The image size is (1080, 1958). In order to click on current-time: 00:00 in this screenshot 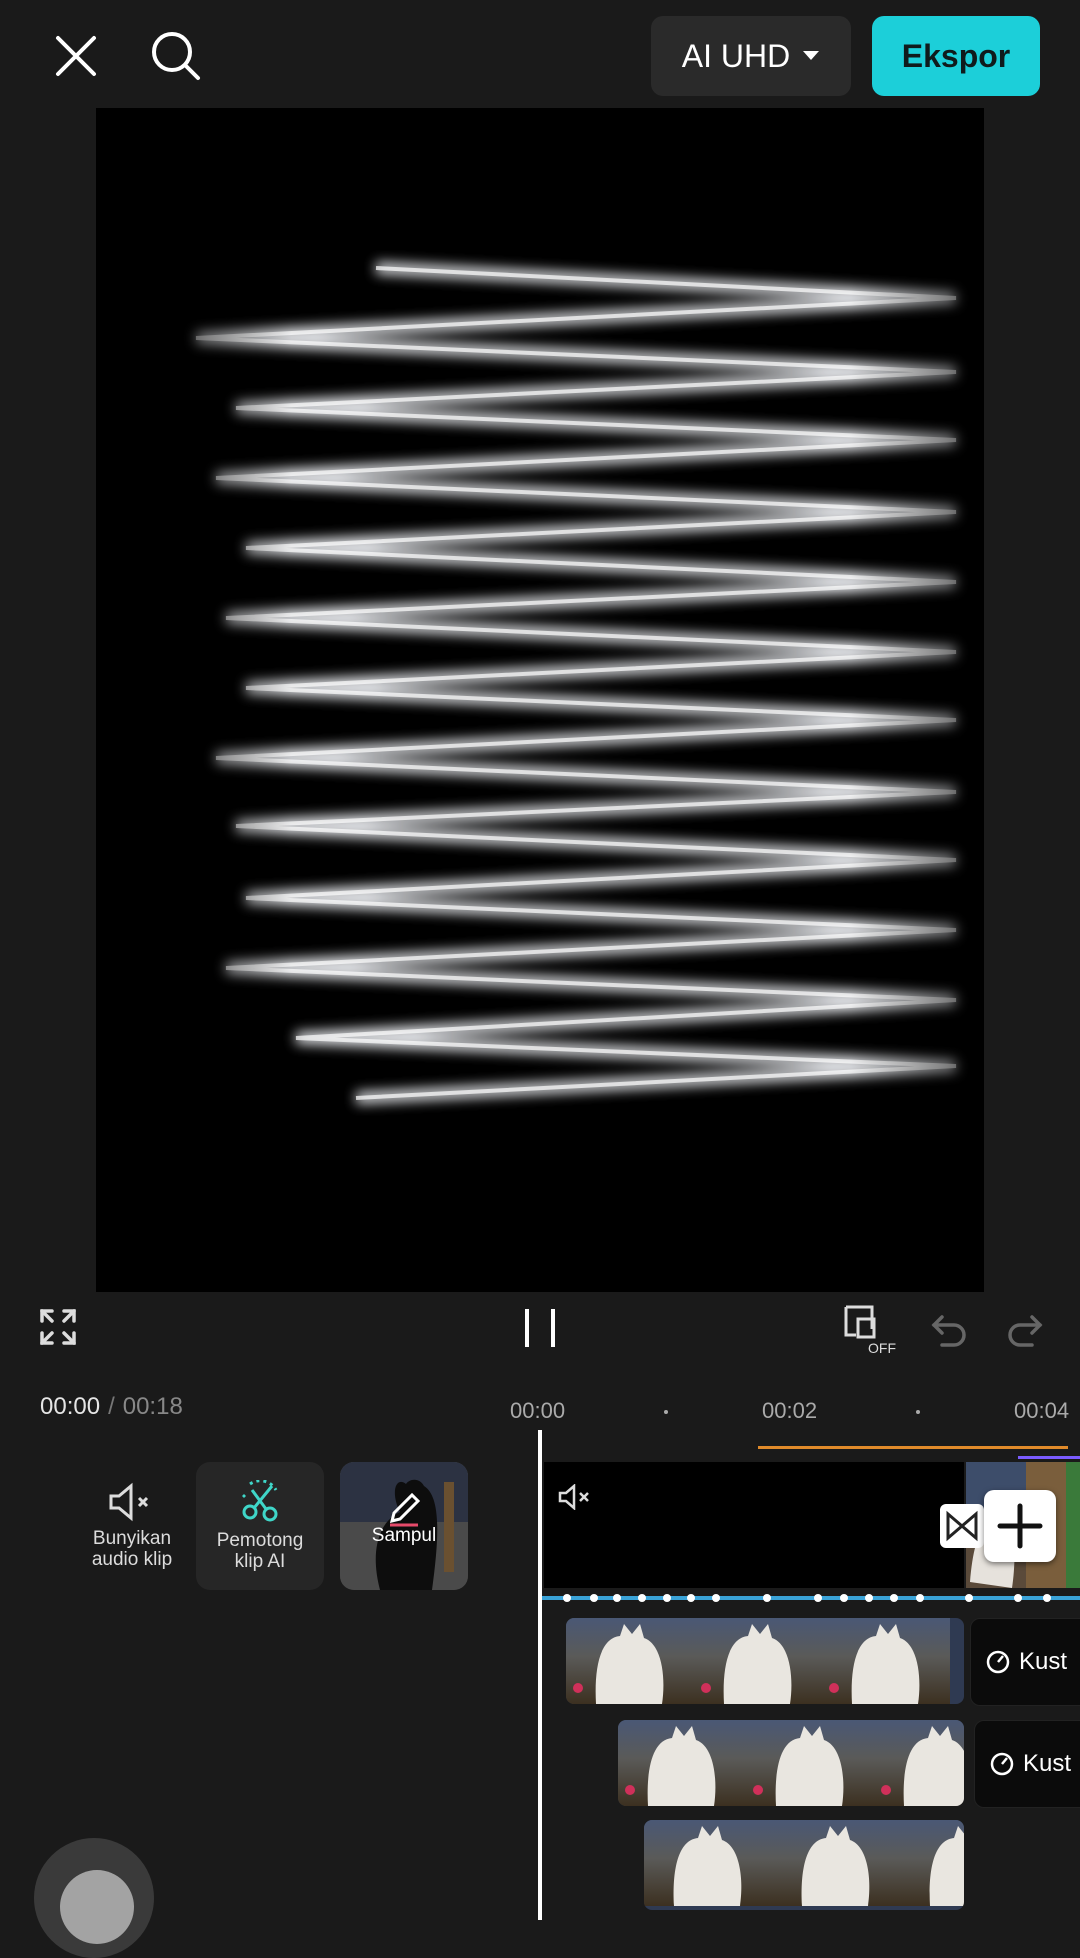, I will do `click(70, 1406)`.